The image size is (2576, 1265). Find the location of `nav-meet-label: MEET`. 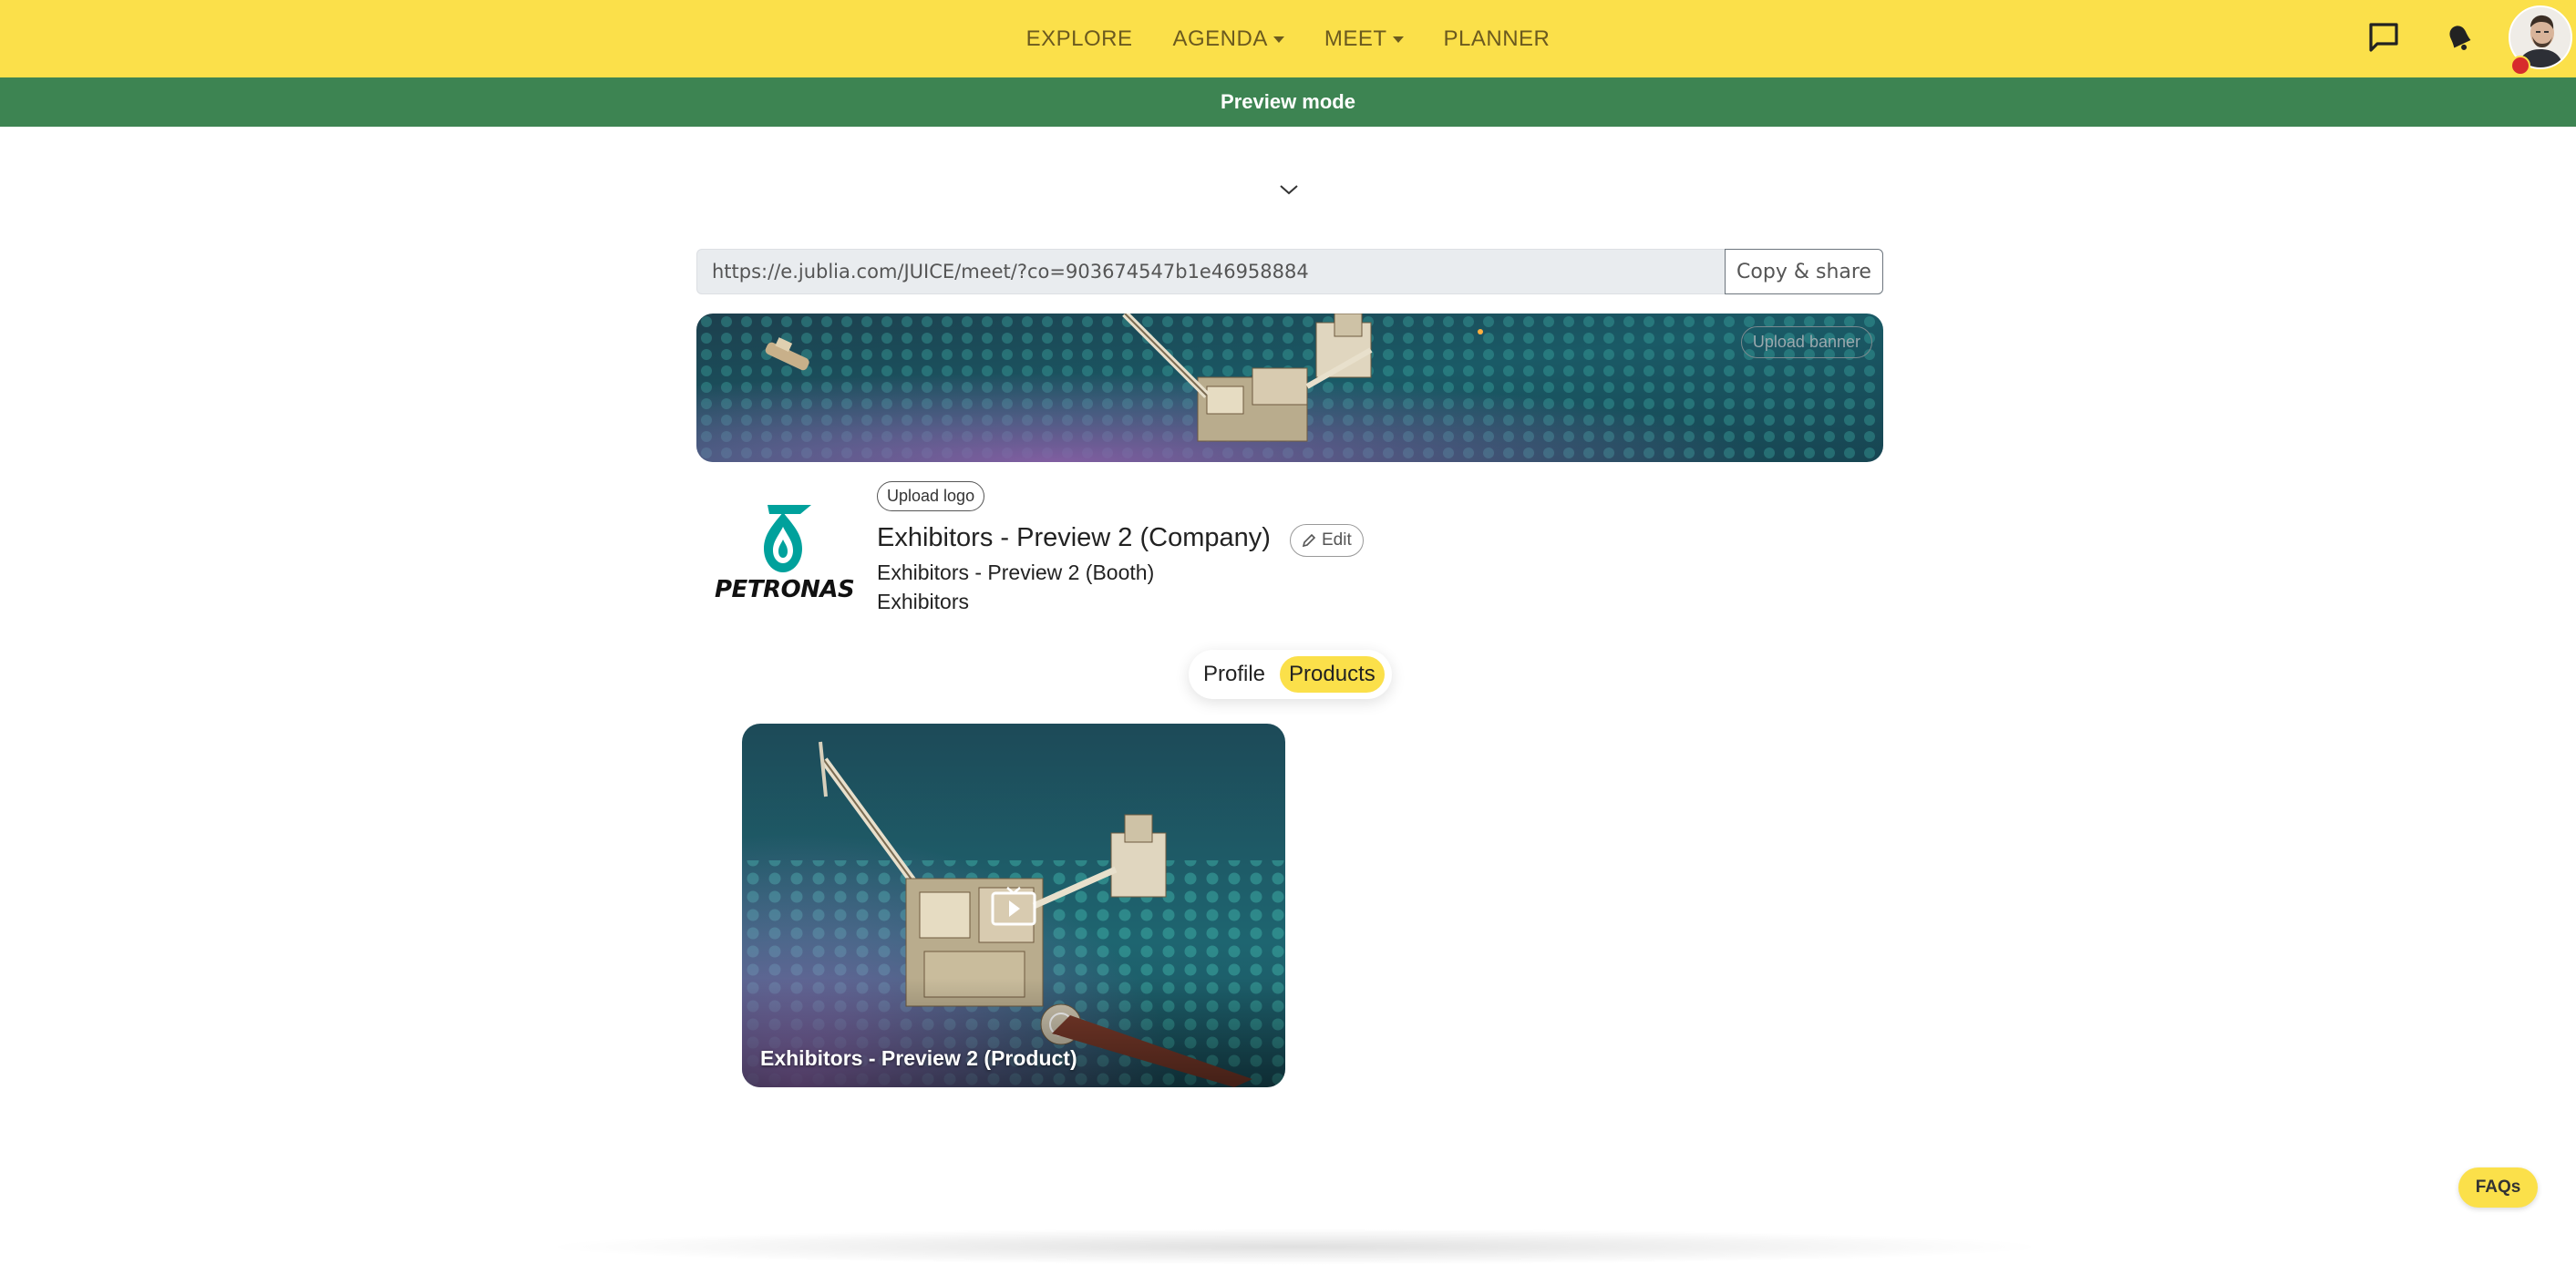

nav-meet-label: MEET is located at coordinates (1355, 39).